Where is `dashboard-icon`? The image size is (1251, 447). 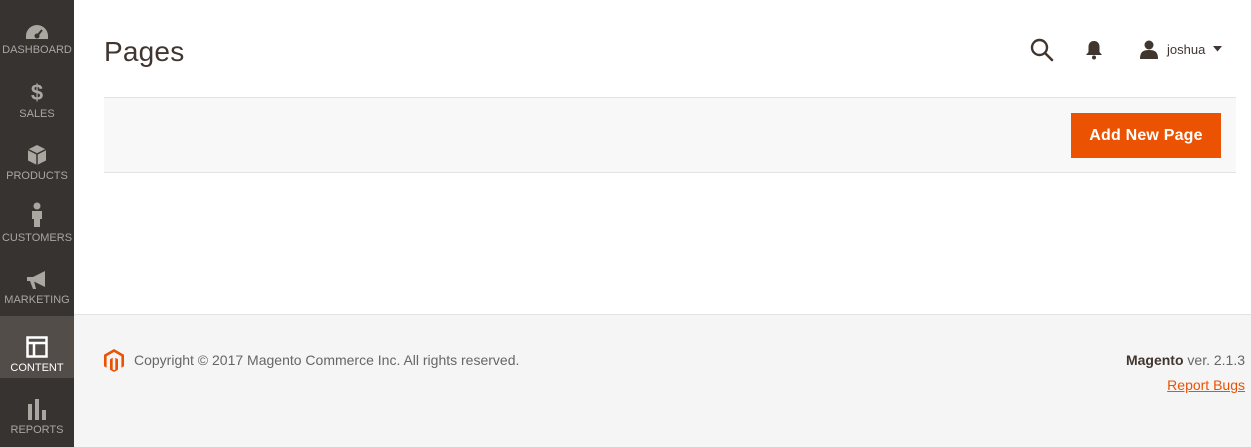 dashboard-icon is located at coordinates (37, 29).